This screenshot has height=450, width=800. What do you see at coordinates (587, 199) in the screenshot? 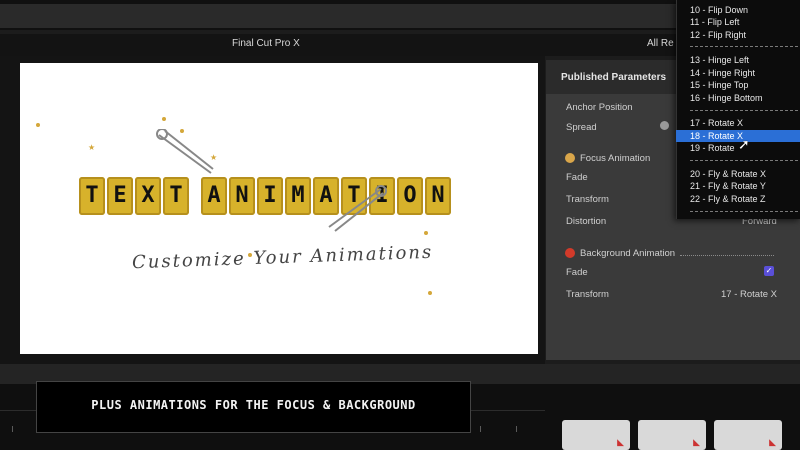
I see `focus-transform-label: Transform` at bounding box center [587, 199].